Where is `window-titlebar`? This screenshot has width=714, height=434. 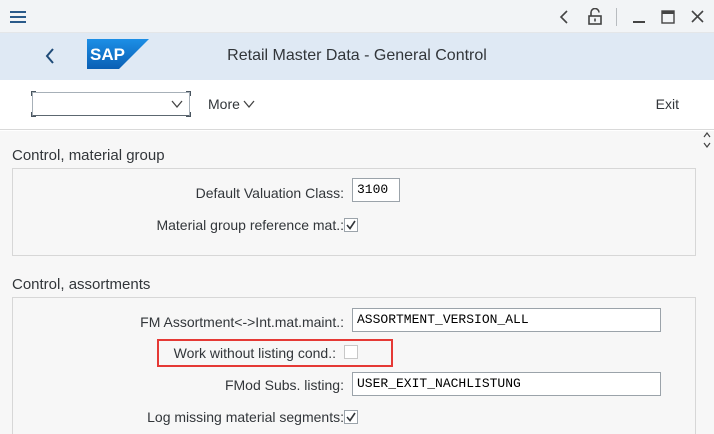 window-titlebar is located at coordinates (357, 16).